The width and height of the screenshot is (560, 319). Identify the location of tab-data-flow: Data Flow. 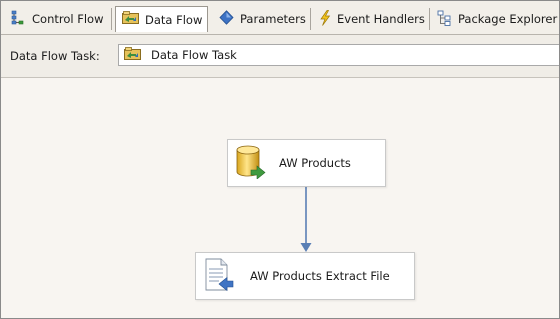
(162, 19).